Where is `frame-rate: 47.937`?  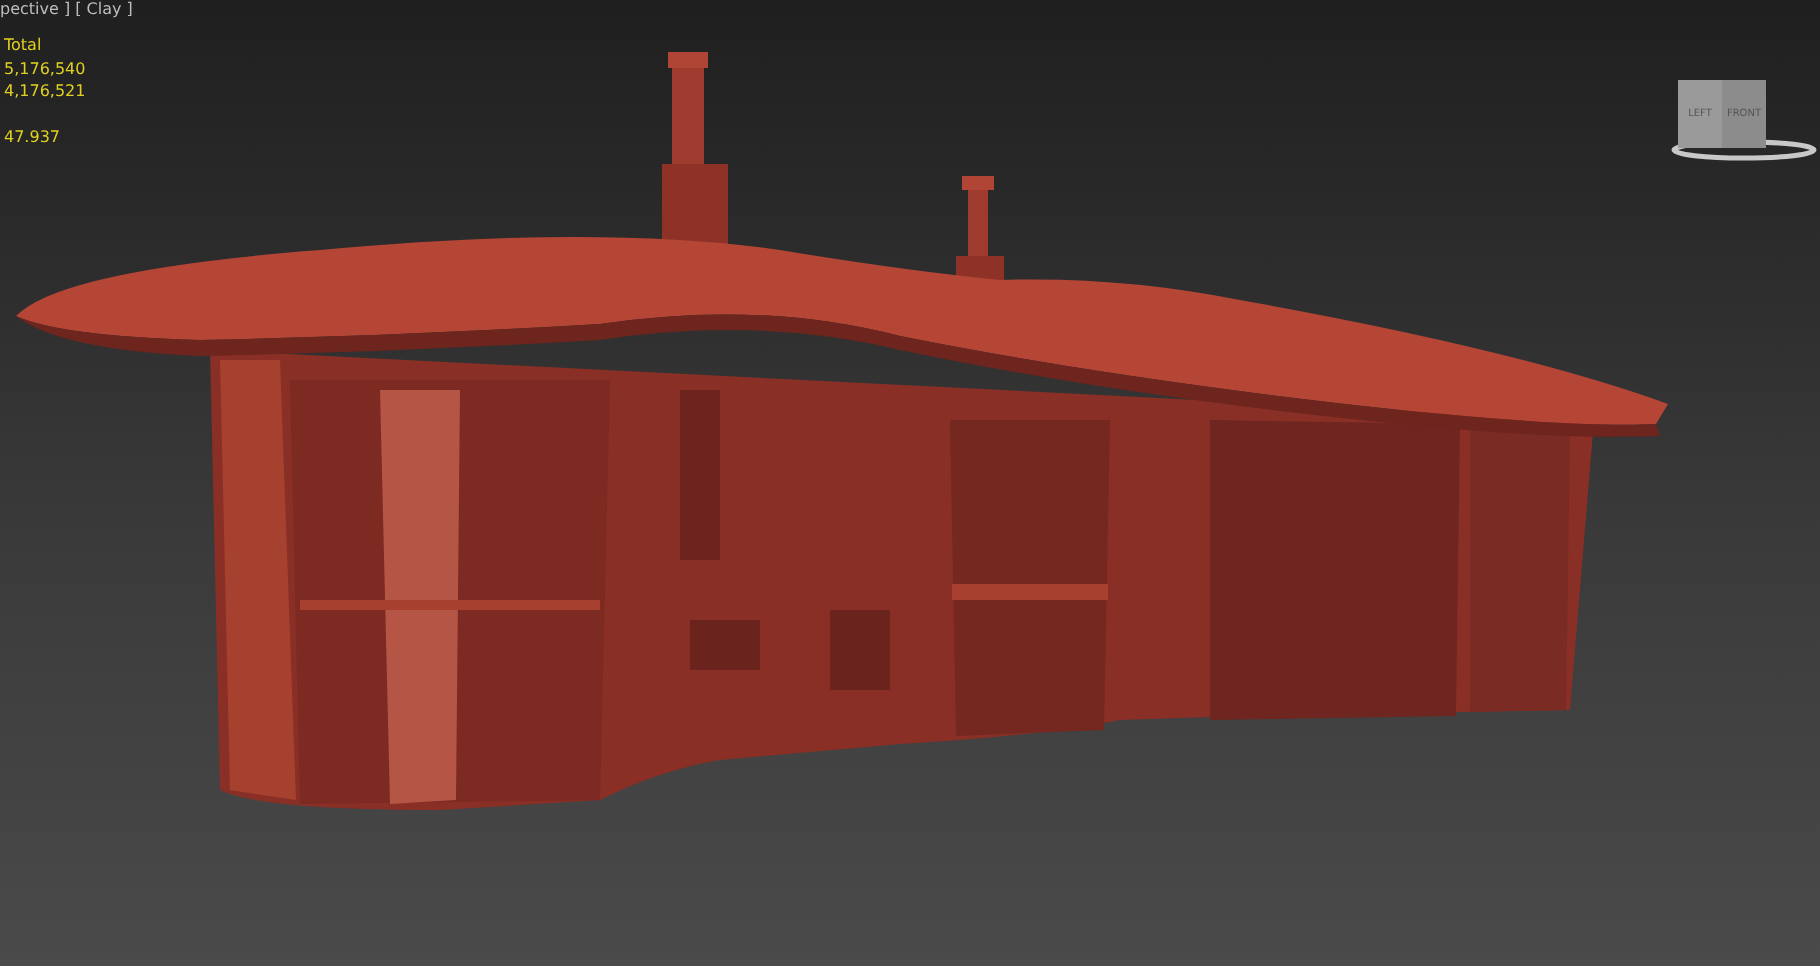
frame-rate: 47.937 is located at coordinates (33, 136).